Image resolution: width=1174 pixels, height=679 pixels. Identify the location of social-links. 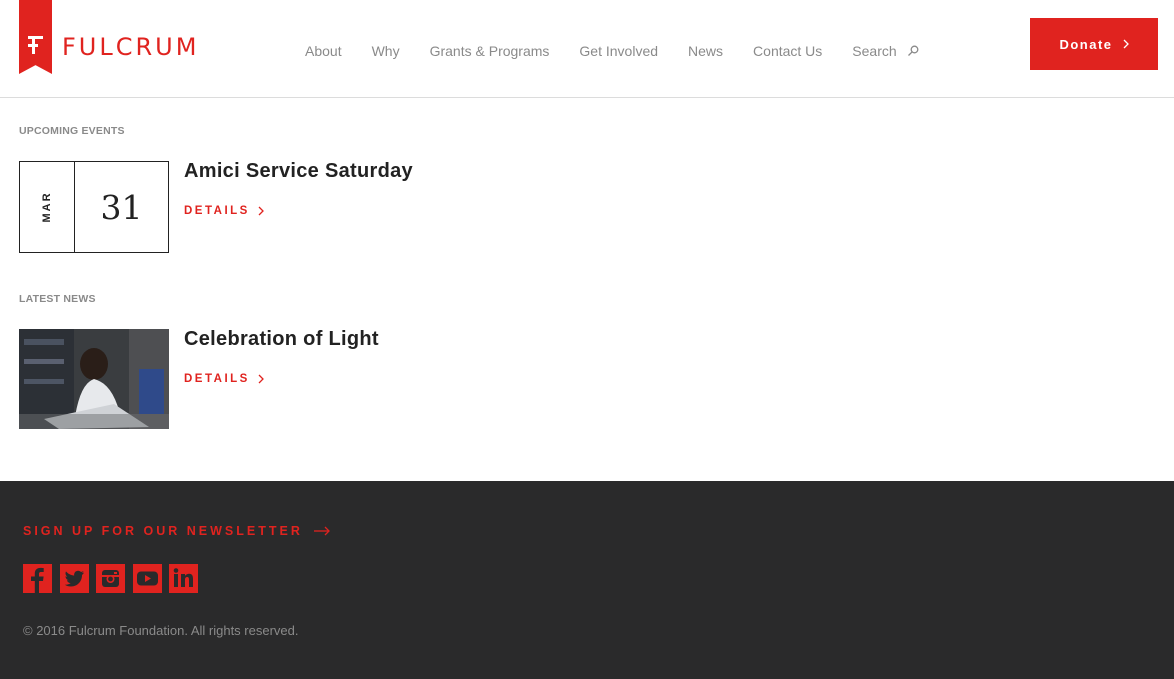
(114, 578).